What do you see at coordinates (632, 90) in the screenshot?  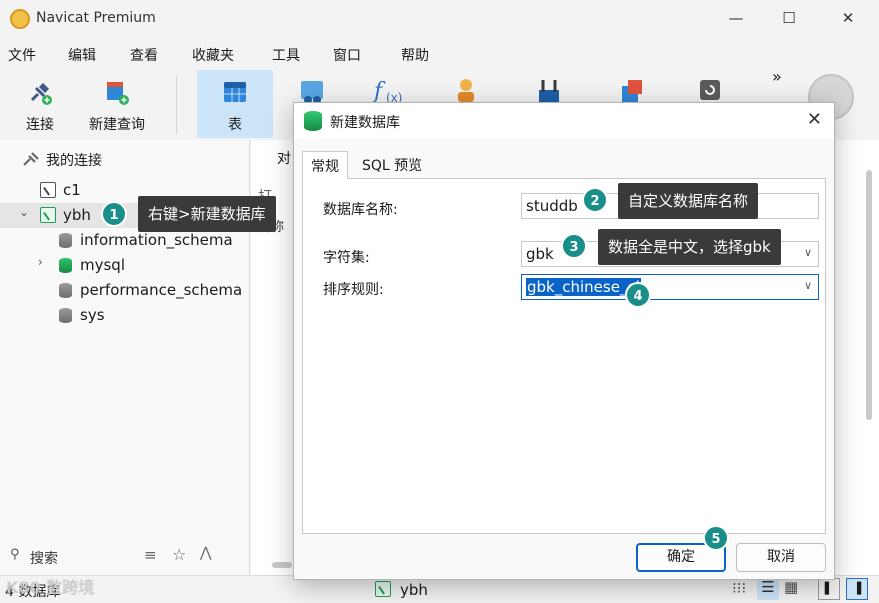 I see `query-icon` at bounding box center [632, 90].